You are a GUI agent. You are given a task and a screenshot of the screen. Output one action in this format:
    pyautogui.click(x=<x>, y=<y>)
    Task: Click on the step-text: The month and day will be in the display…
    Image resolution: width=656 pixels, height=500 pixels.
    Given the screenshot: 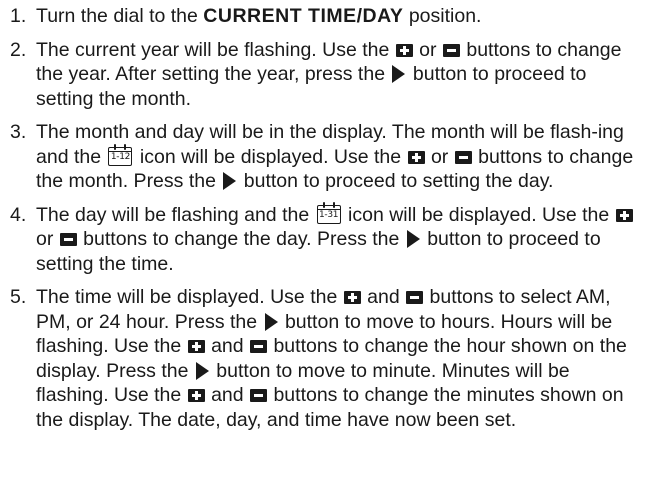 What is the action you would take?
    pyautogui.click(x=341, y=157)
    